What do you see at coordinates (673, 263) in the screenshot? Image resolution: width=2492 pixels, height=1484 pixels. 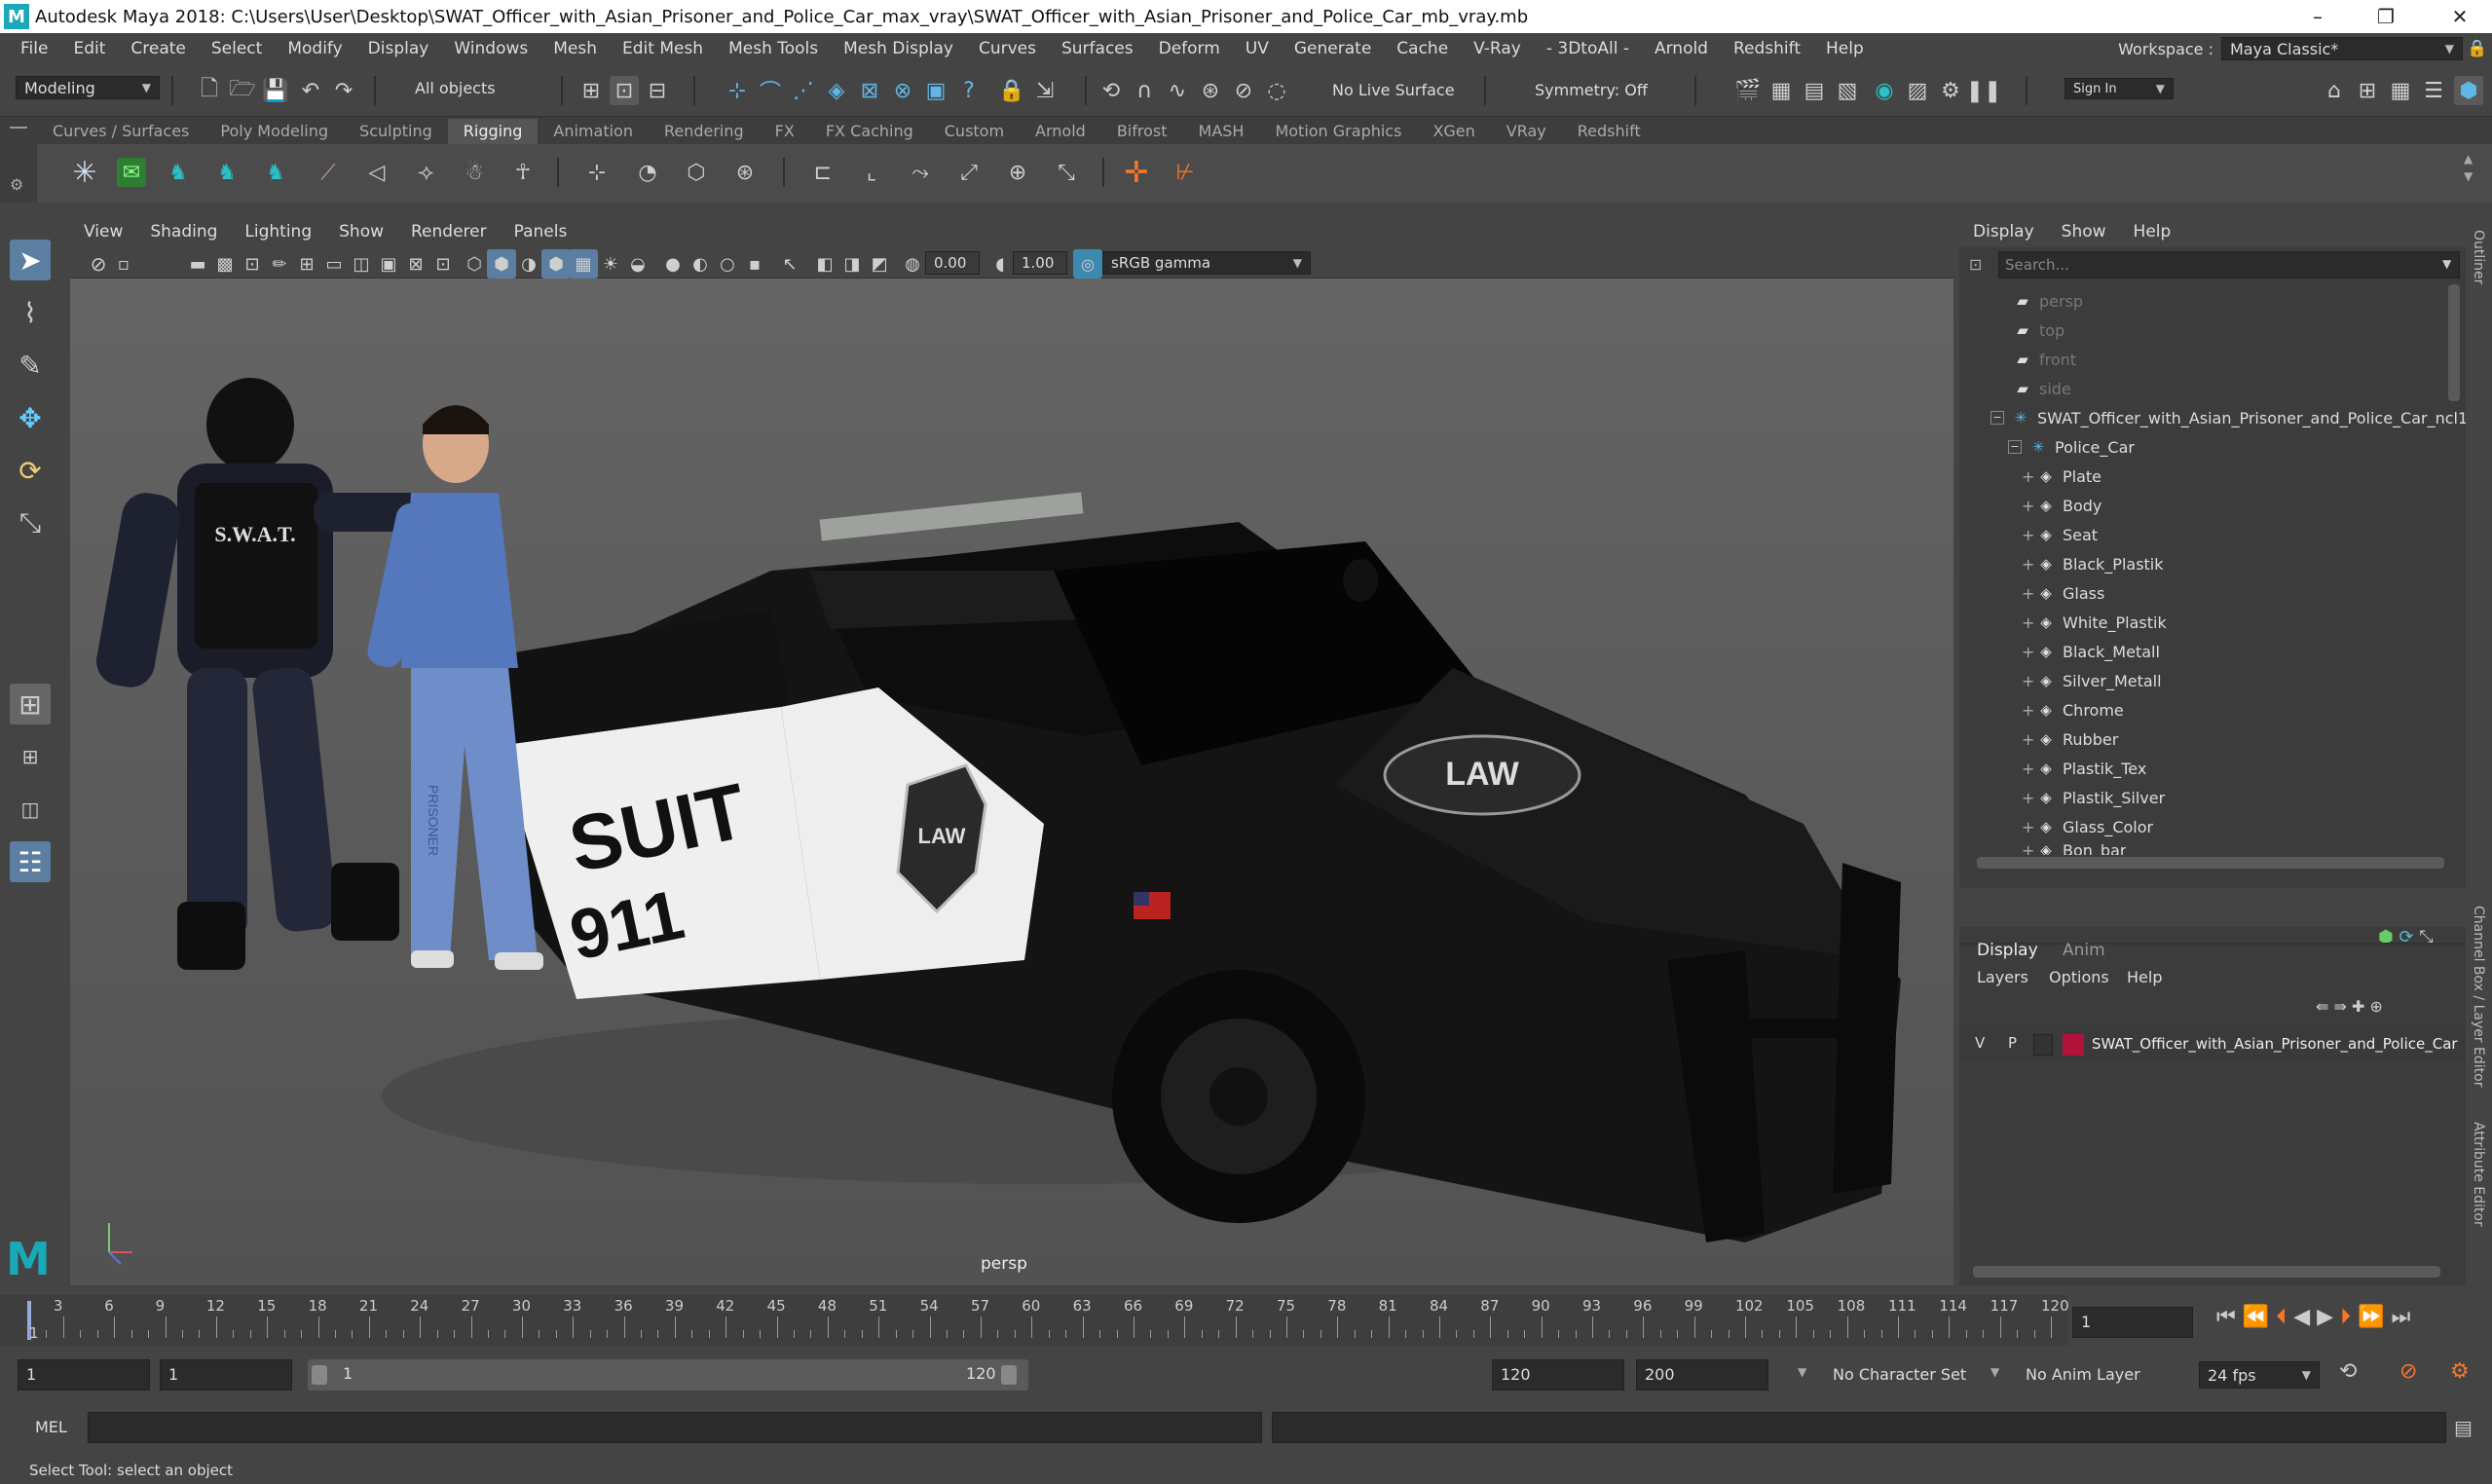 I see `screen-space-ao-icon: ●` at bounding box center [673, 263].